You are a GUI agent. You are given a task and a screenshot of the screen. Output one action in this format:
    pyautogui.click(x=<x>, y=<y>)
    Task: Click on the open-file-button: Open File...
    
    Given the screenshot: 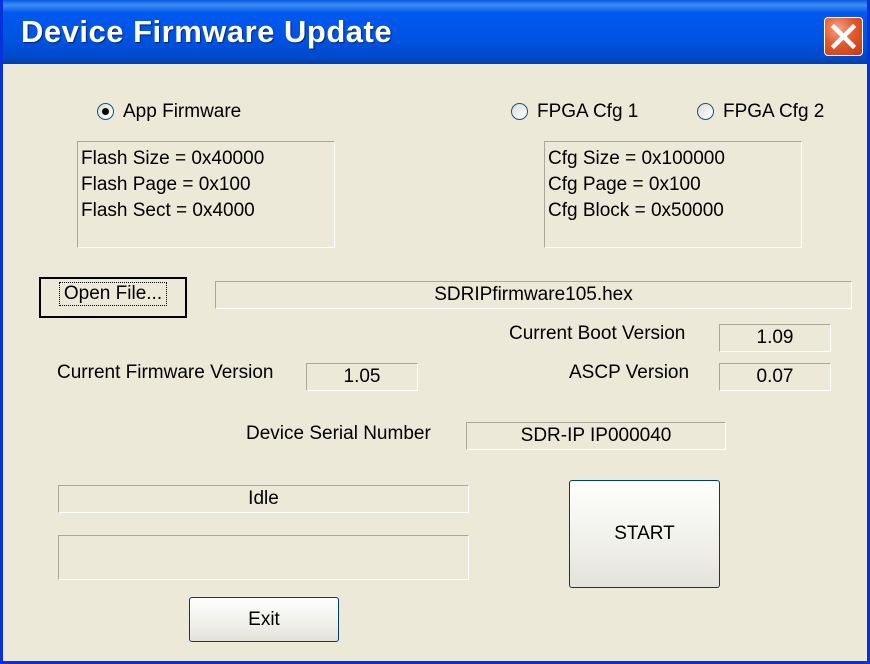 What is the action you would take?
    pyautogui.click(x=113, y=297)
    